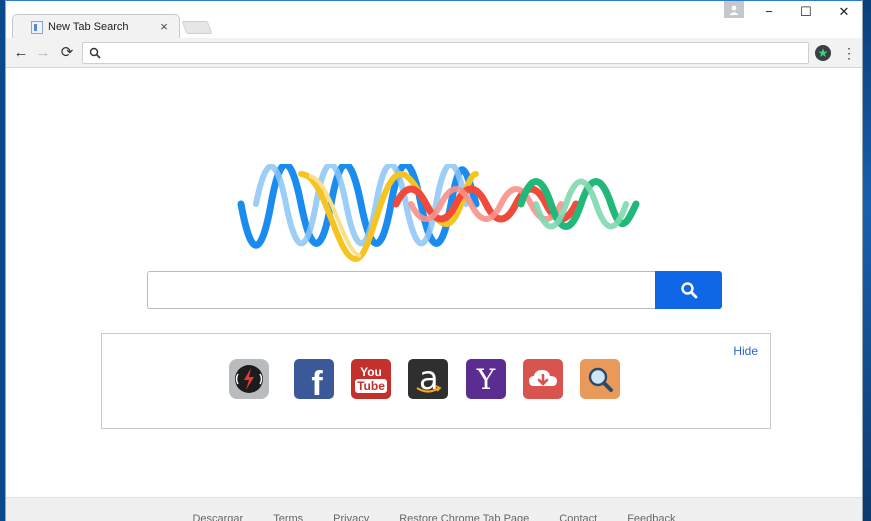  I want to click on footer-link-feedback: Feedback, so click(651, 517).